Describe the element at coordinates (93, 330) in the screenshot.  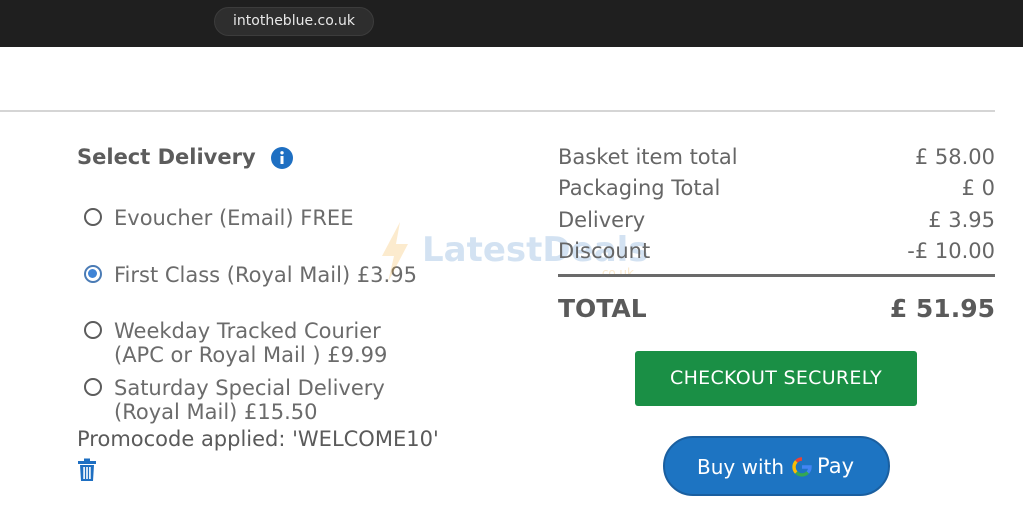
I see `radio-weekday-courier` at that location.